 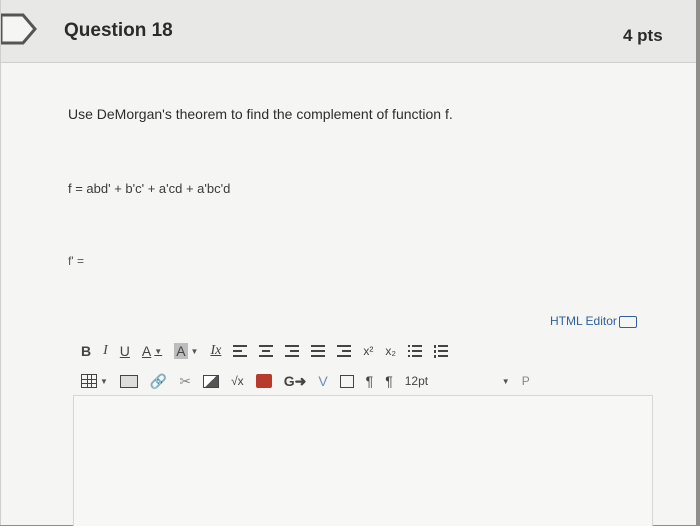 What do you see at coordinates (348, 31) in the screenshot?
I see `question-header: Question 18 4 pts` at bounding box center [348, 31].